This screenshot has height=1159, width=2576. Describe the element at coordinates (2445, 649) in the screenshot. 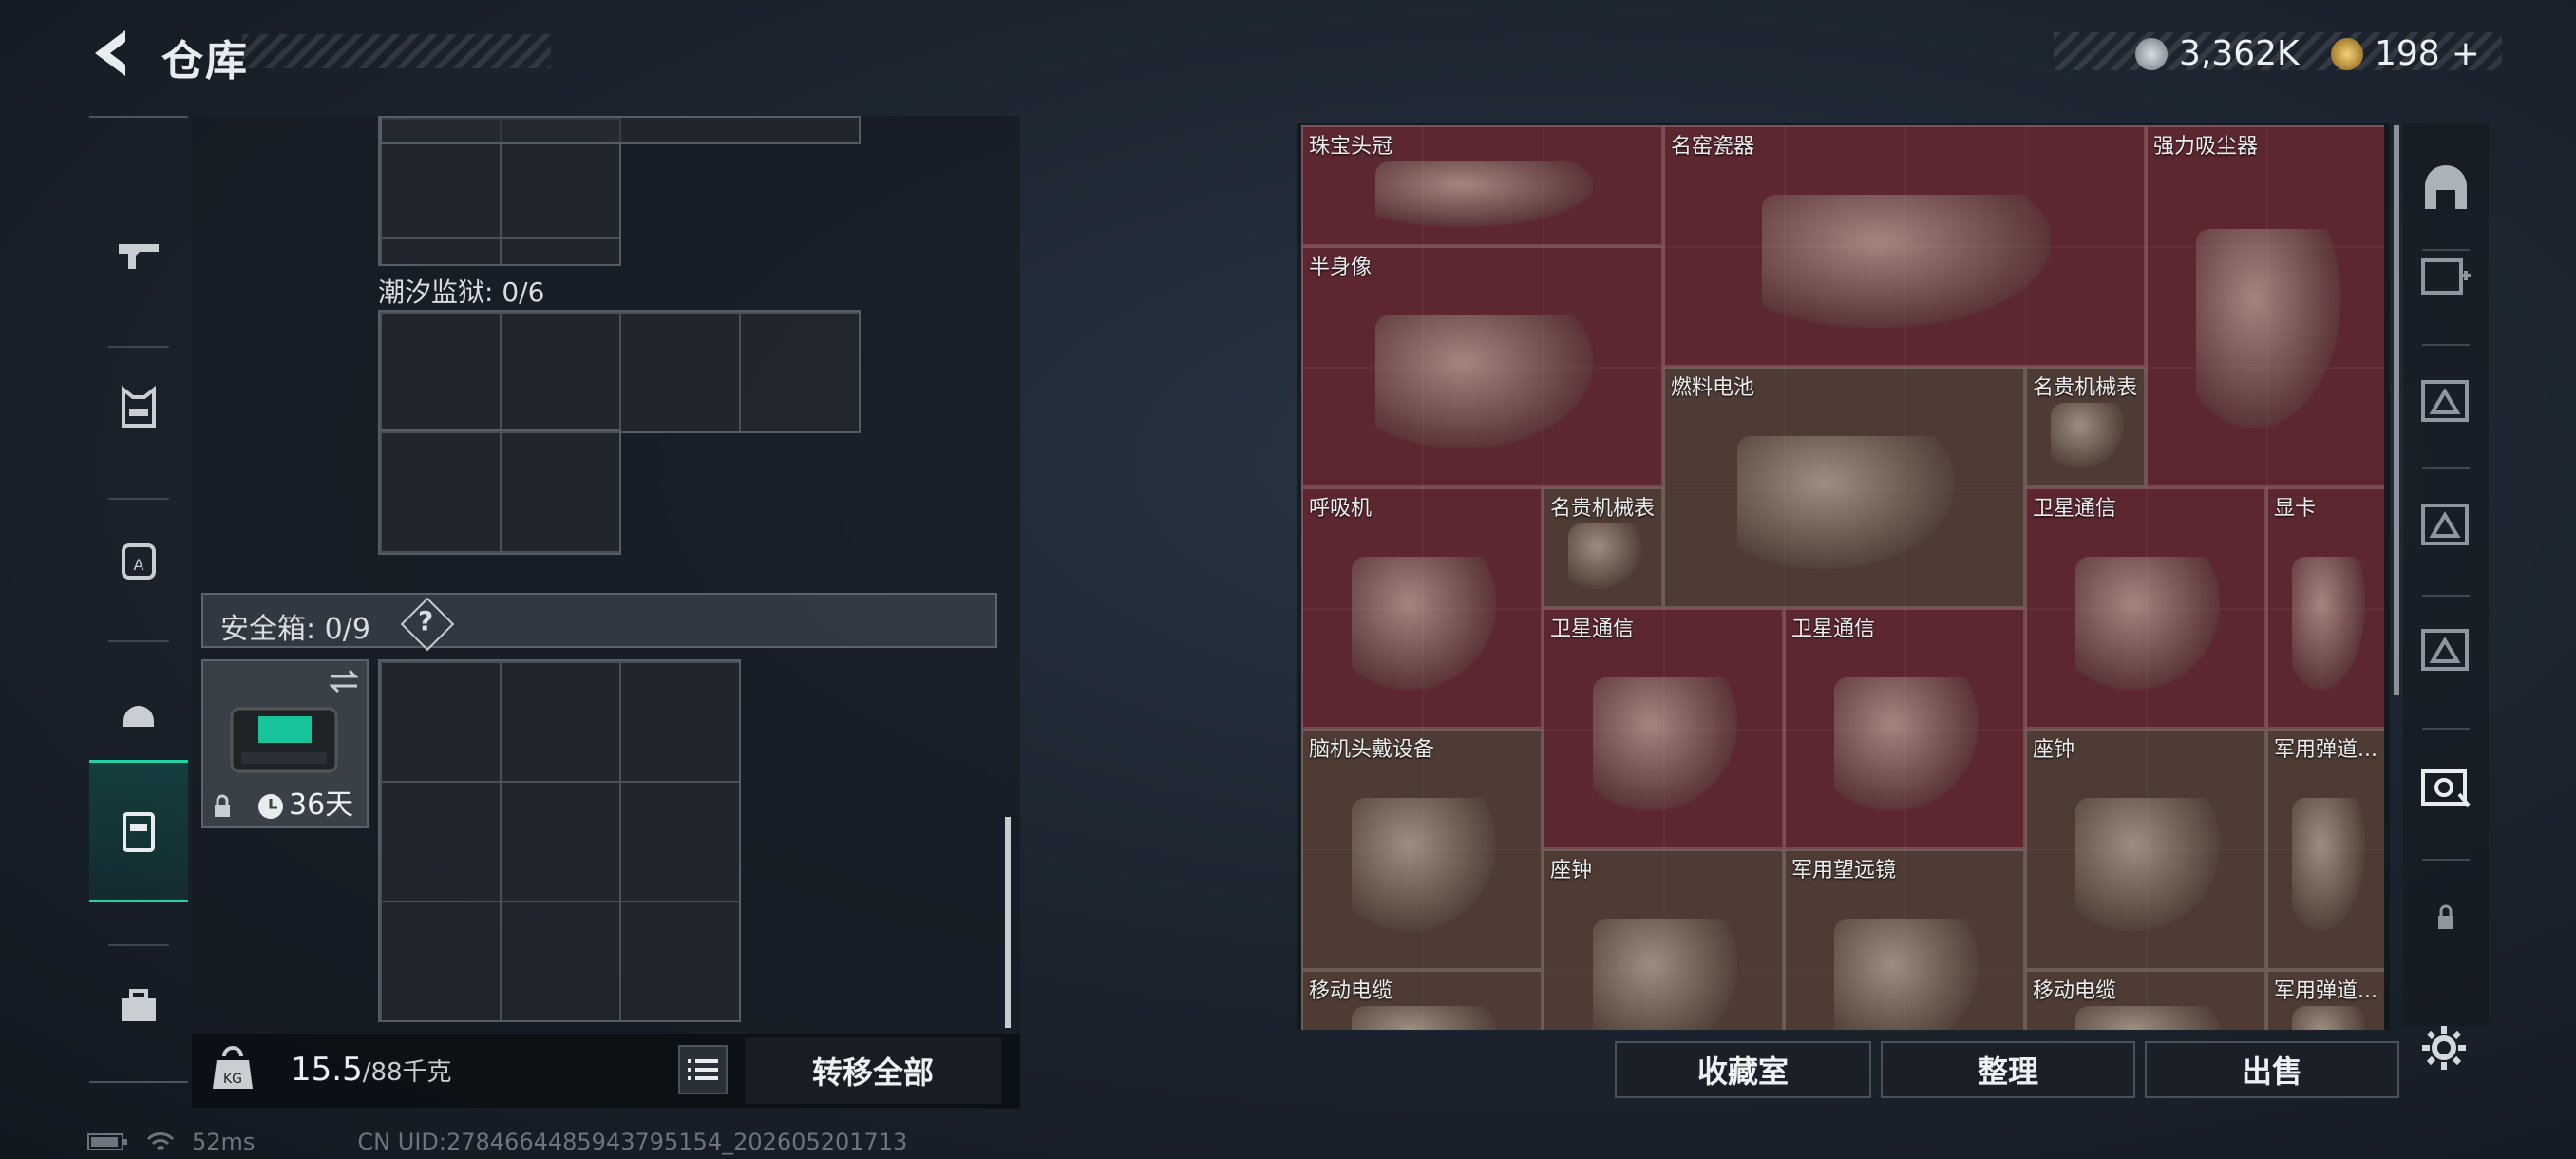

I see `grade-gt-armor-icon` at that location.